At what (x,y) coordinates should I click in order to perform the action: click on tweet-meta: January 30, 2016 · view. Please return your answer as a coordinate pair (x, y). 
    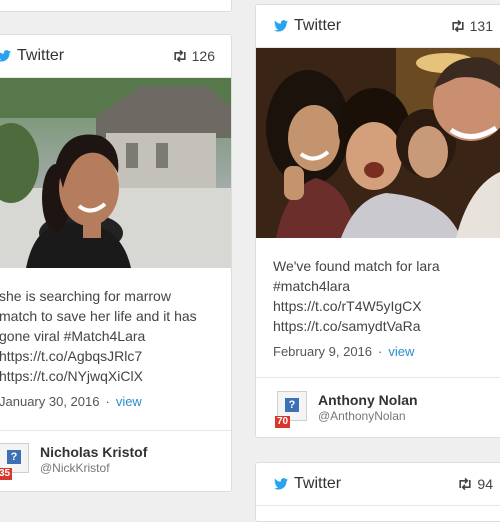
    Looking at the image, I should click on (71, 401).